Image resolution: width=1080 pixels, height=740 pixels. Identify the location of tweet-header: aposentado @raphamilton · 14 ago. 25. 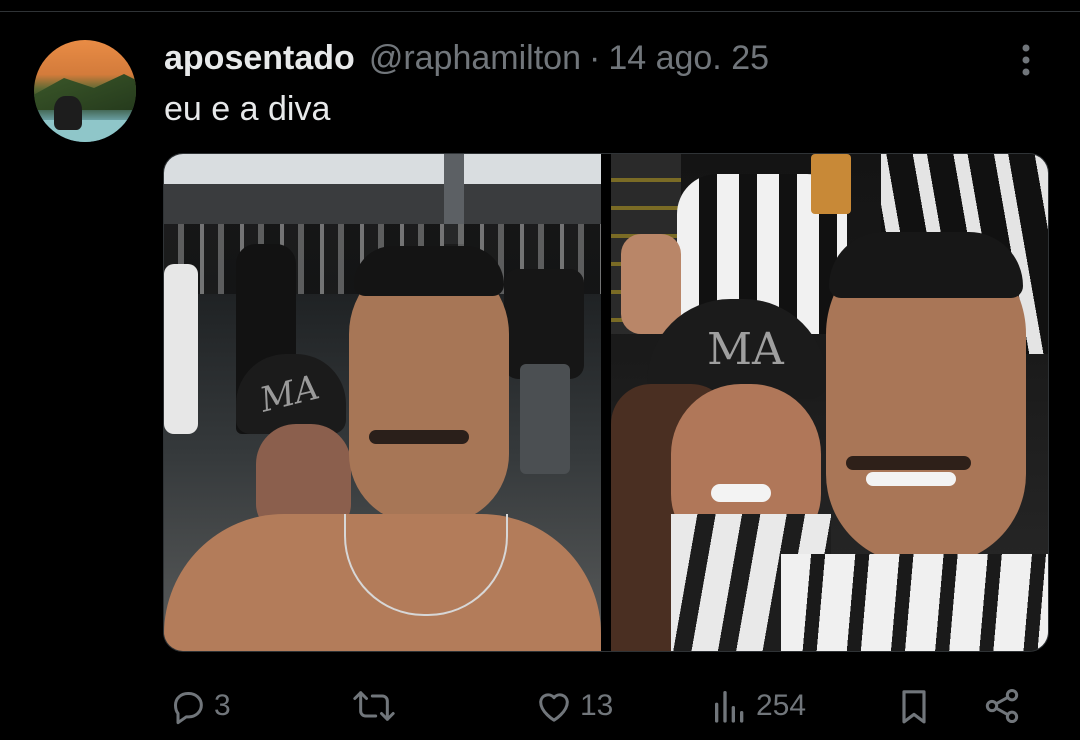
(466, 58).